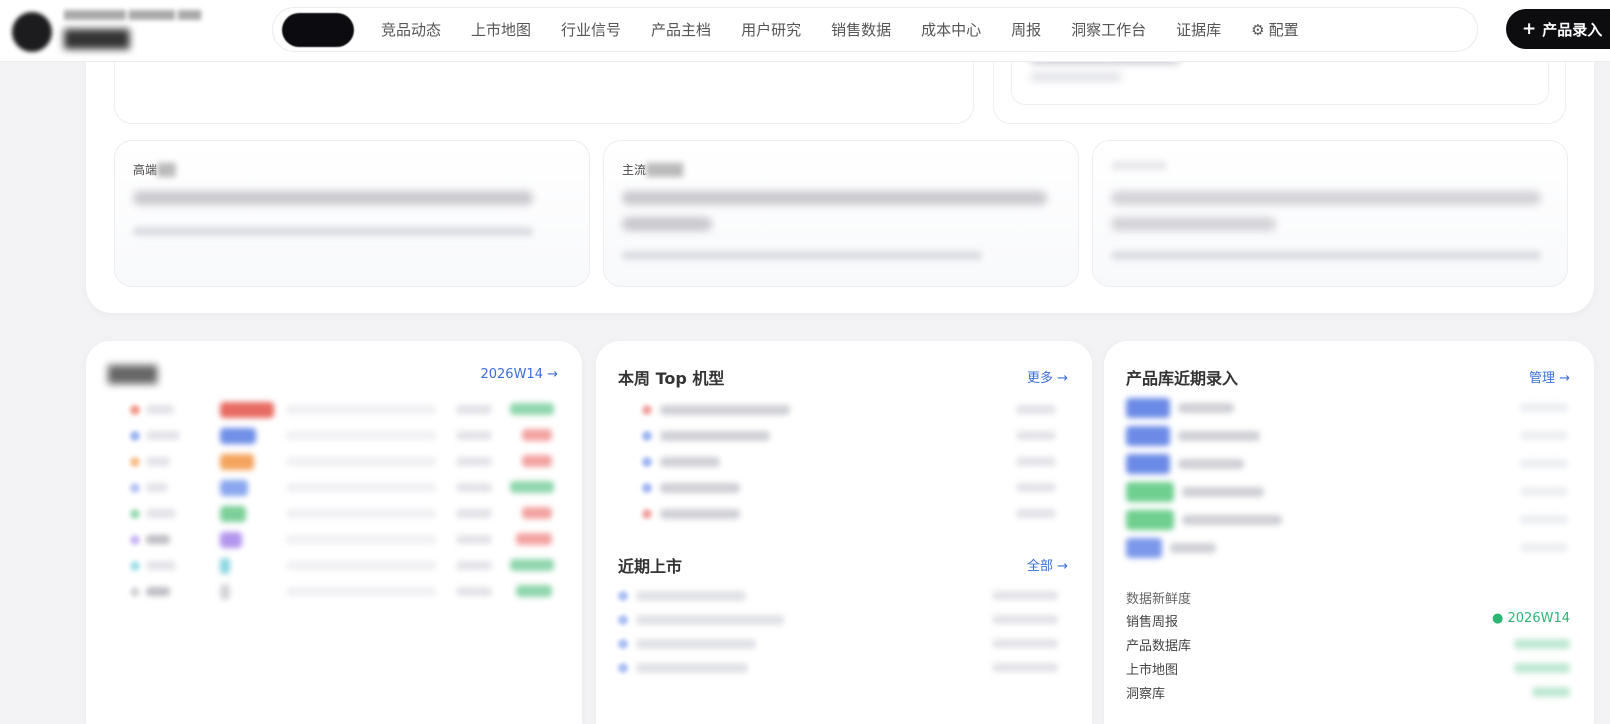 This screenshot has height=724, width=1610. I want to click on segment-card-third, so click(1330, 213).